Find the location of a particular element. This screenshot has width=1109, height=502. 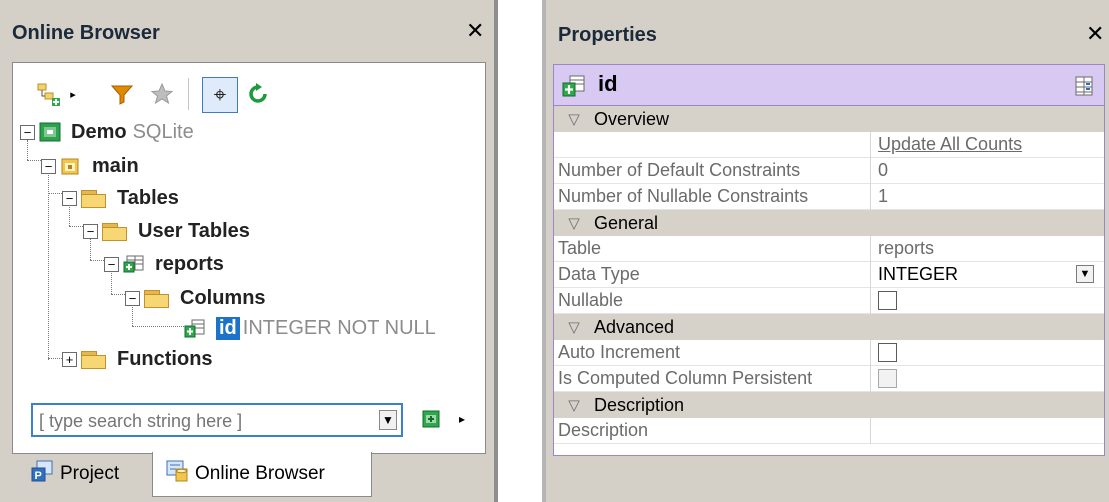

property-row: Auto Increment is located at coordinates (829, 353).